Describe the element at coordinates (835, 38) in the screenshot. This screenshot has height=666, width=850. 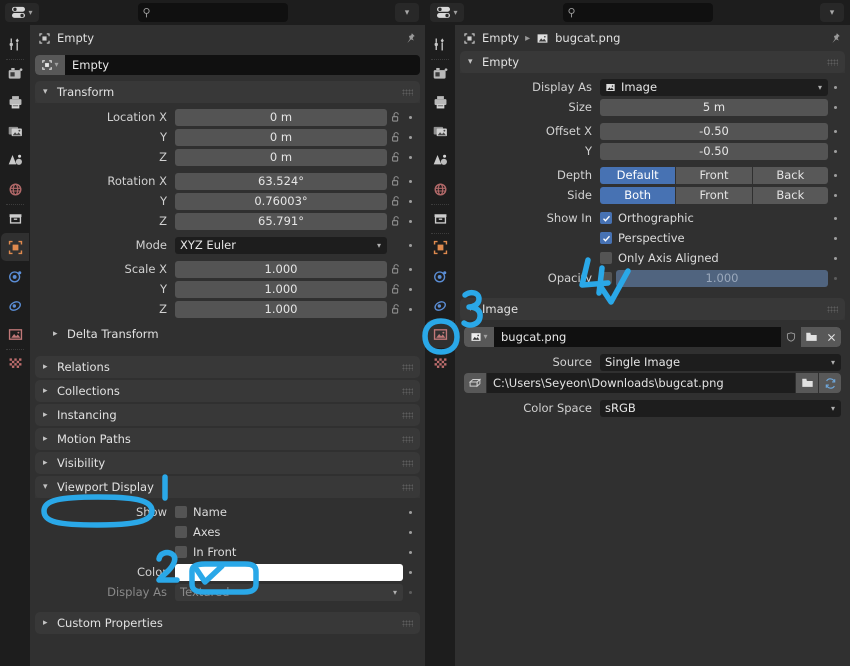
I see `pin-icon` at that location.